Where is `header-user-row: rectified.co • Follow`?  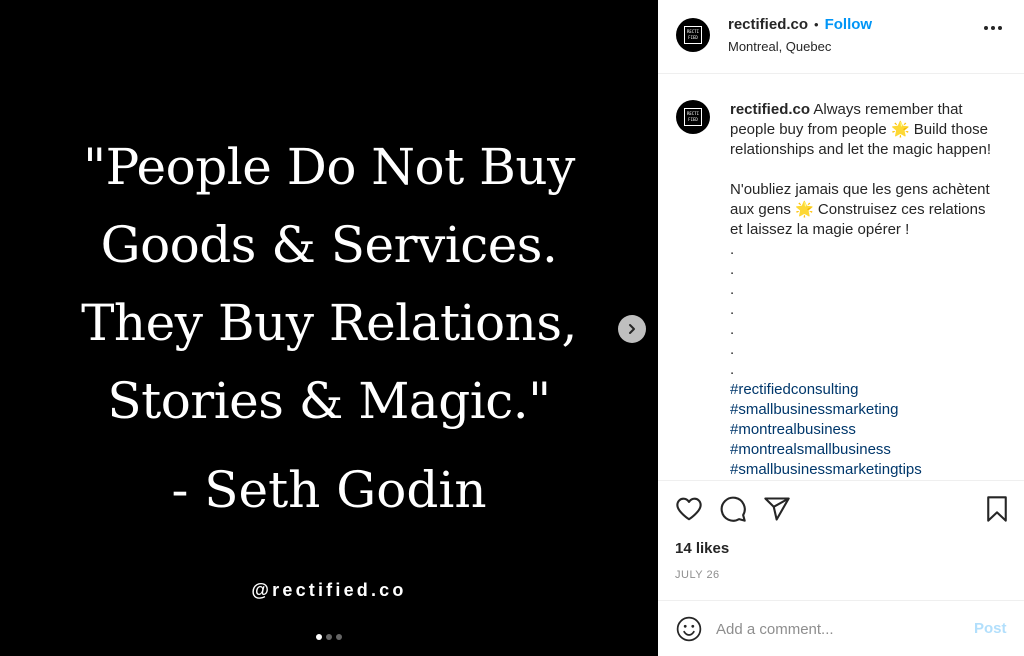 header-user-row: rectified.co • Follow is located at coordinates (800, 24).